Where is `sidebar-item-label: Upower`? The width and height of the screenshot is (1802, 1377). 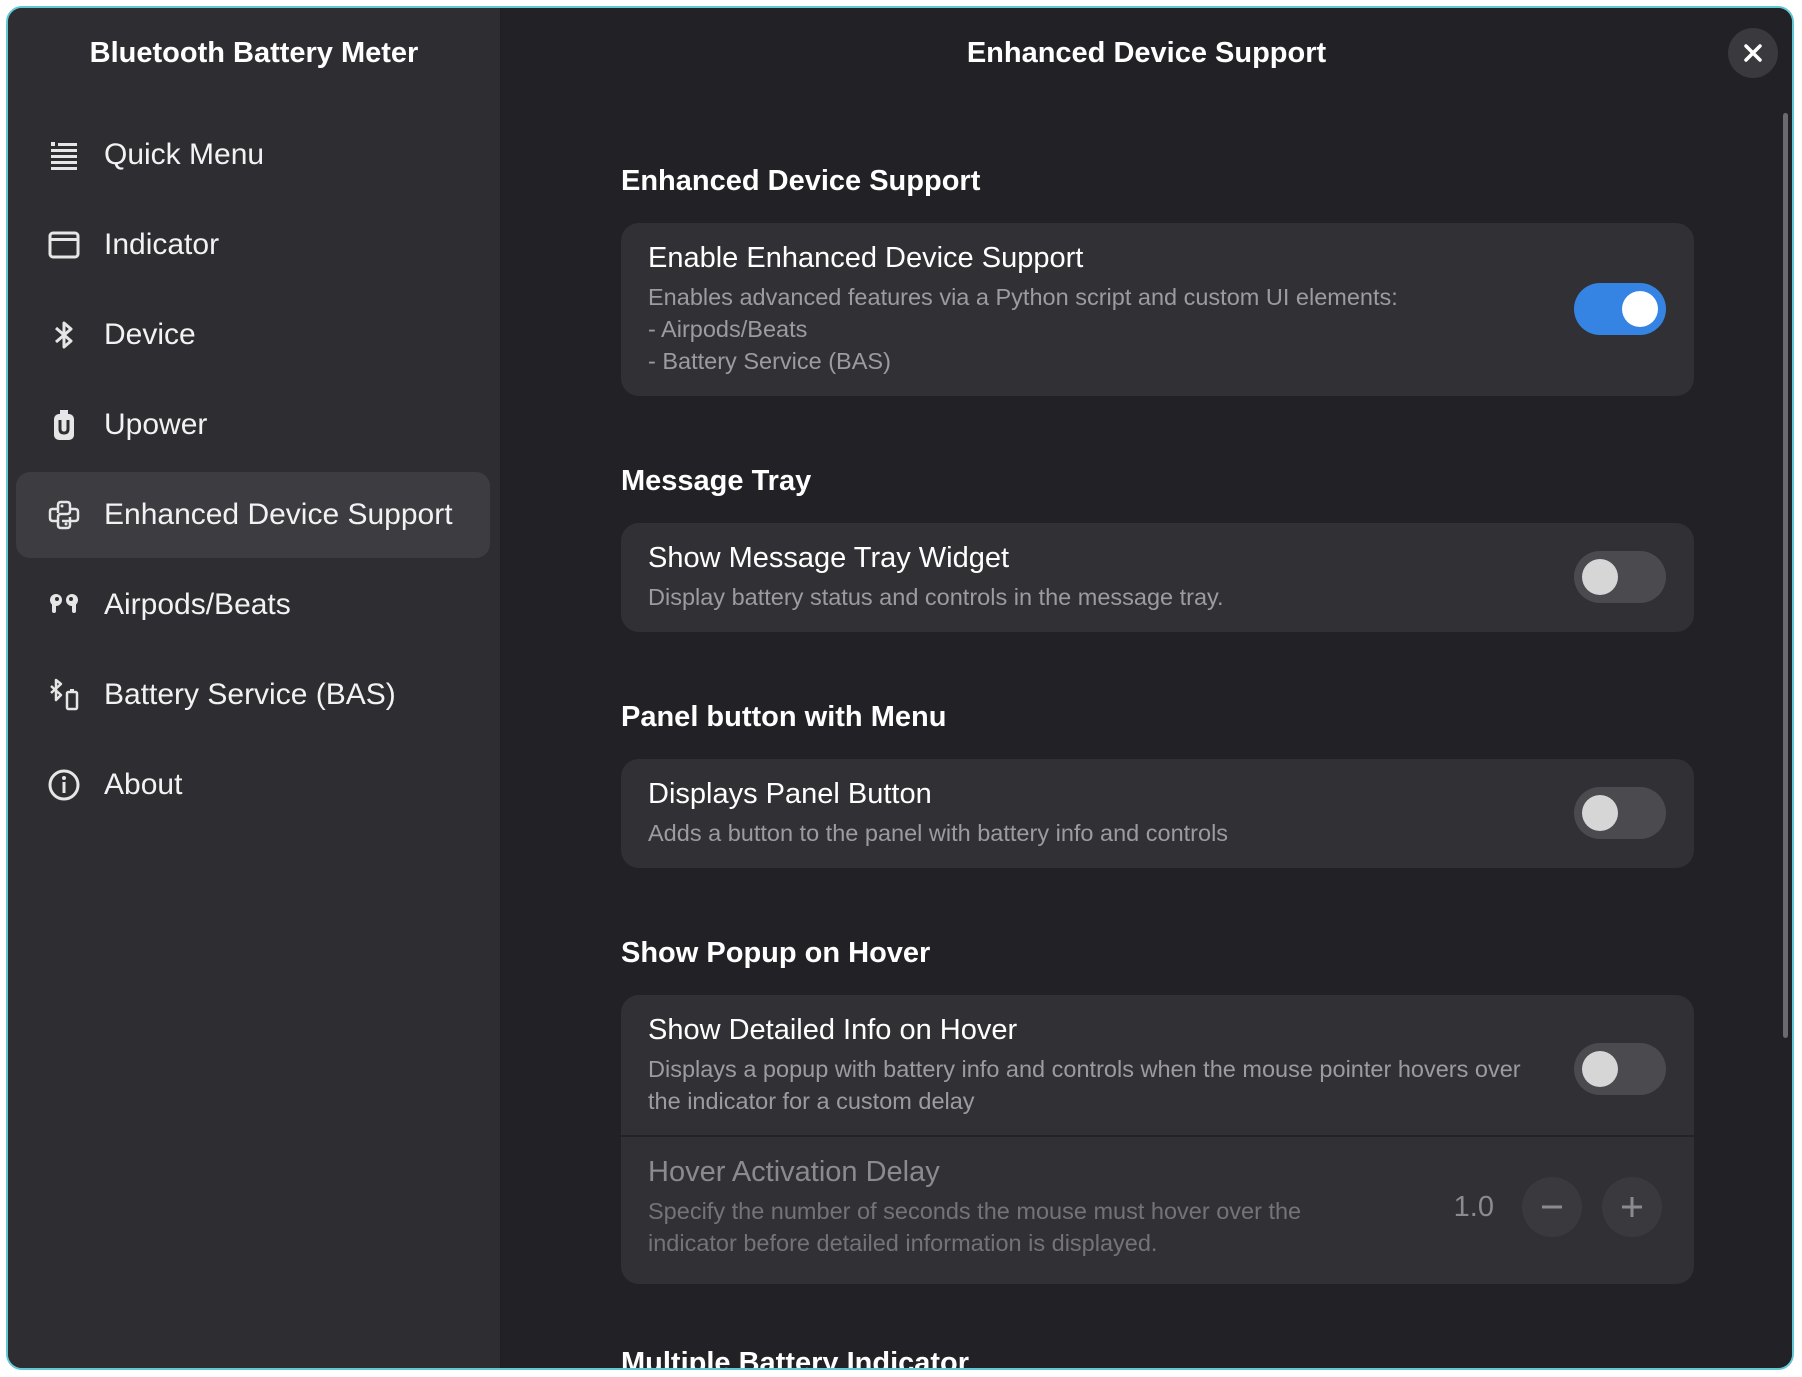 sidebar-item-label: Upower is located at coordinates (156, 424).